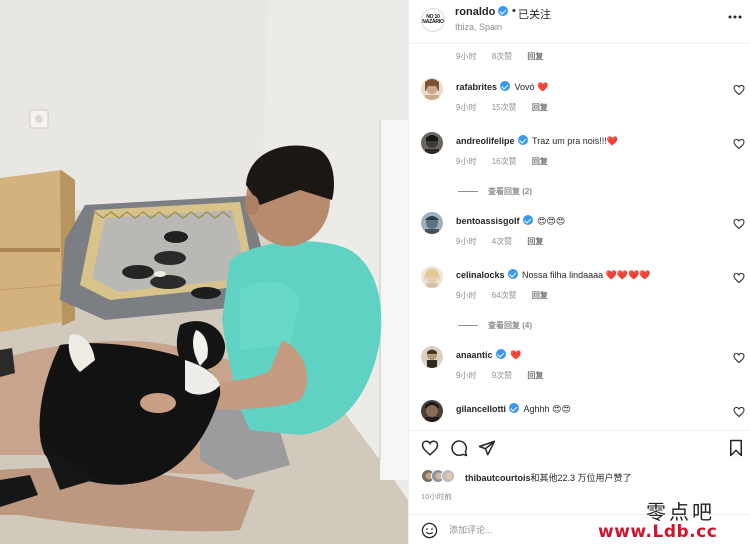  What do you see at coordinates (510, 191) in the screenshot?
I see `view-replies-label: 查看回复 (2)` at bounding box center [510, 191].